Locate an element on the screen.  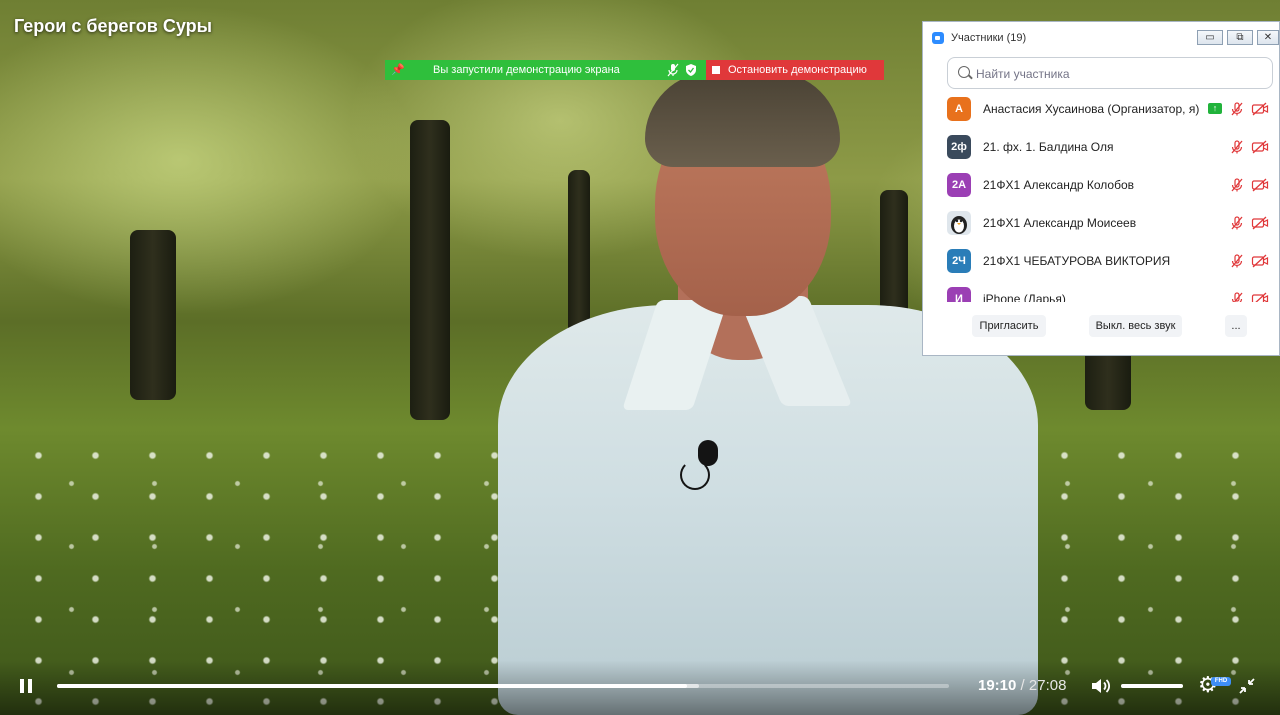
participant-avatar: И is located at coordinates (959, 294).